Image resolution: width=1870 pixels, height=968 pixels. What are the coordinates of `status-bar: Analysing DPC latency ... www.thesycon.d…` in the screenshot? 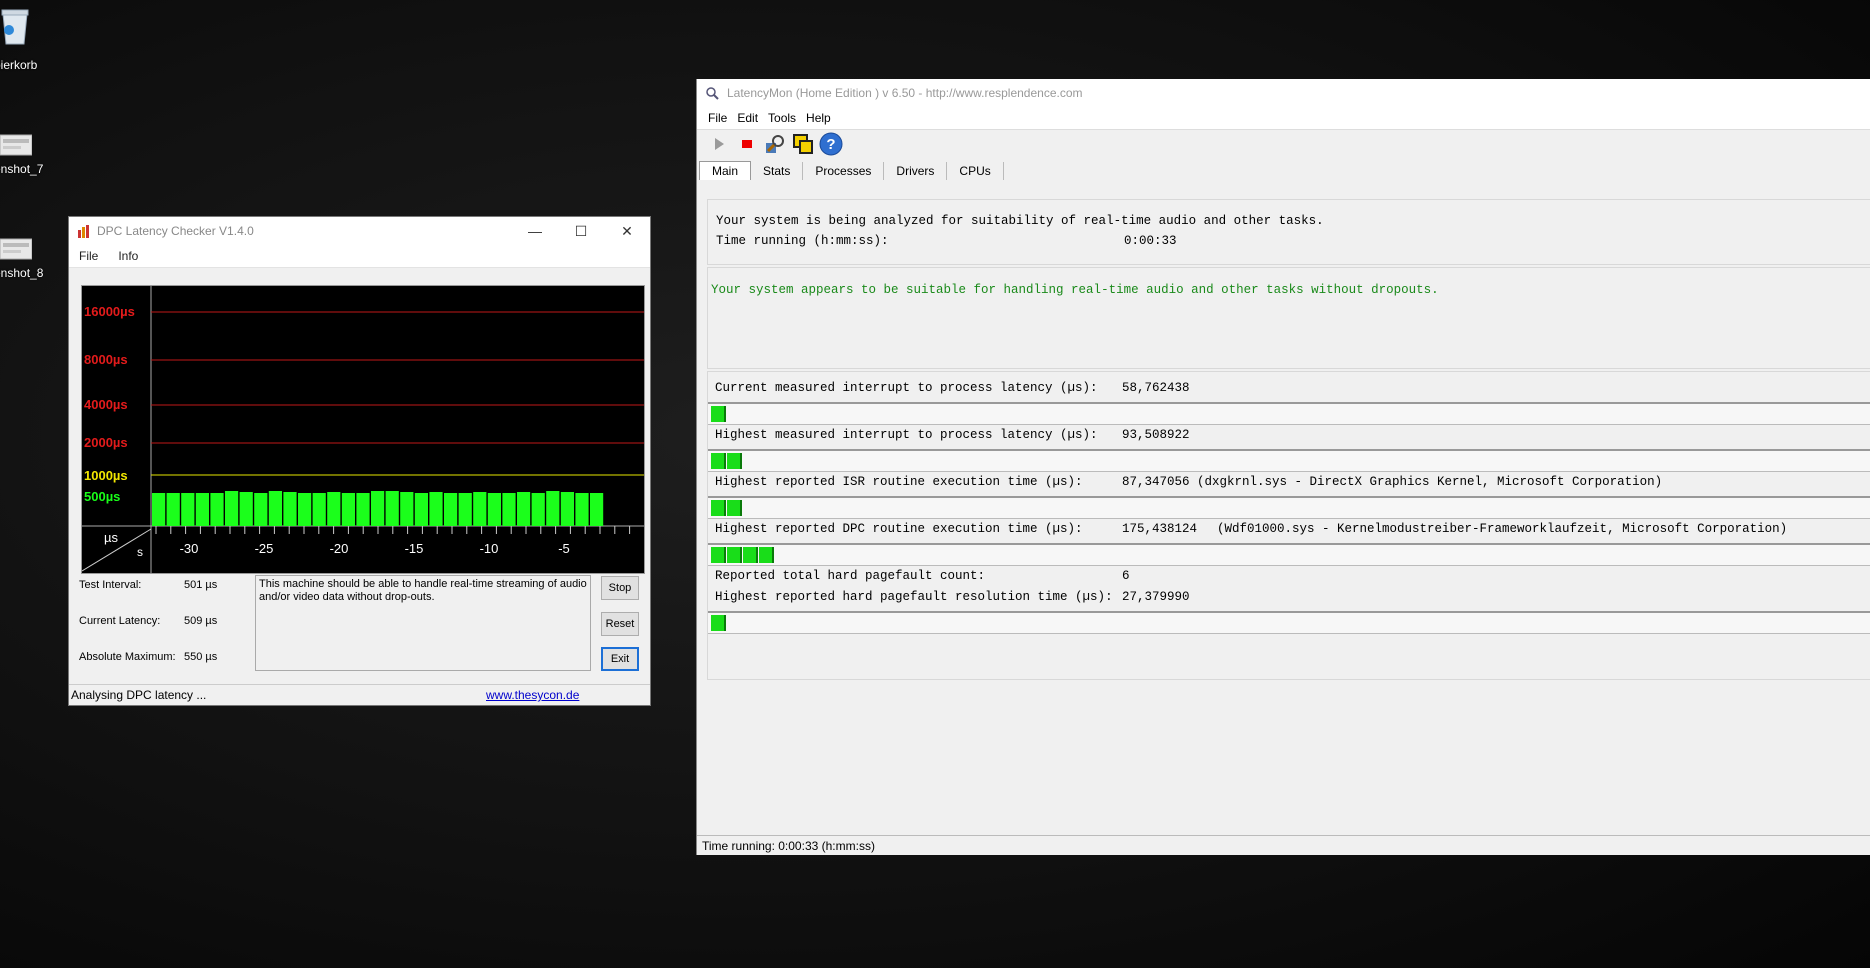 It's located at (359, 694).